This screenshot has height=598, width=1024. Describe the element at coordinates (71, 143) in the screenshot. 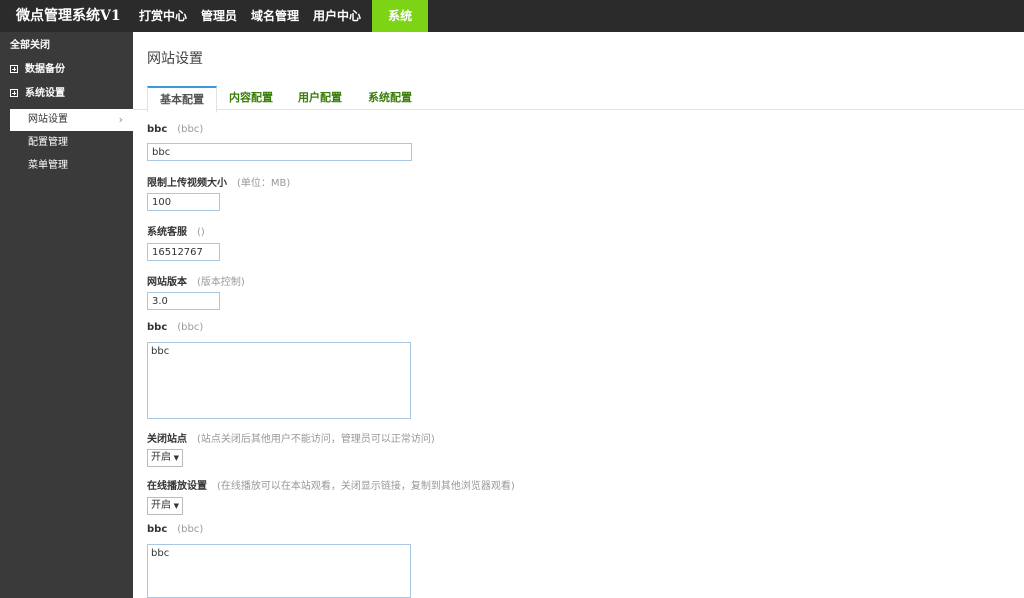

I see `sidebar-item-config-manage: 配置管理` at that location.